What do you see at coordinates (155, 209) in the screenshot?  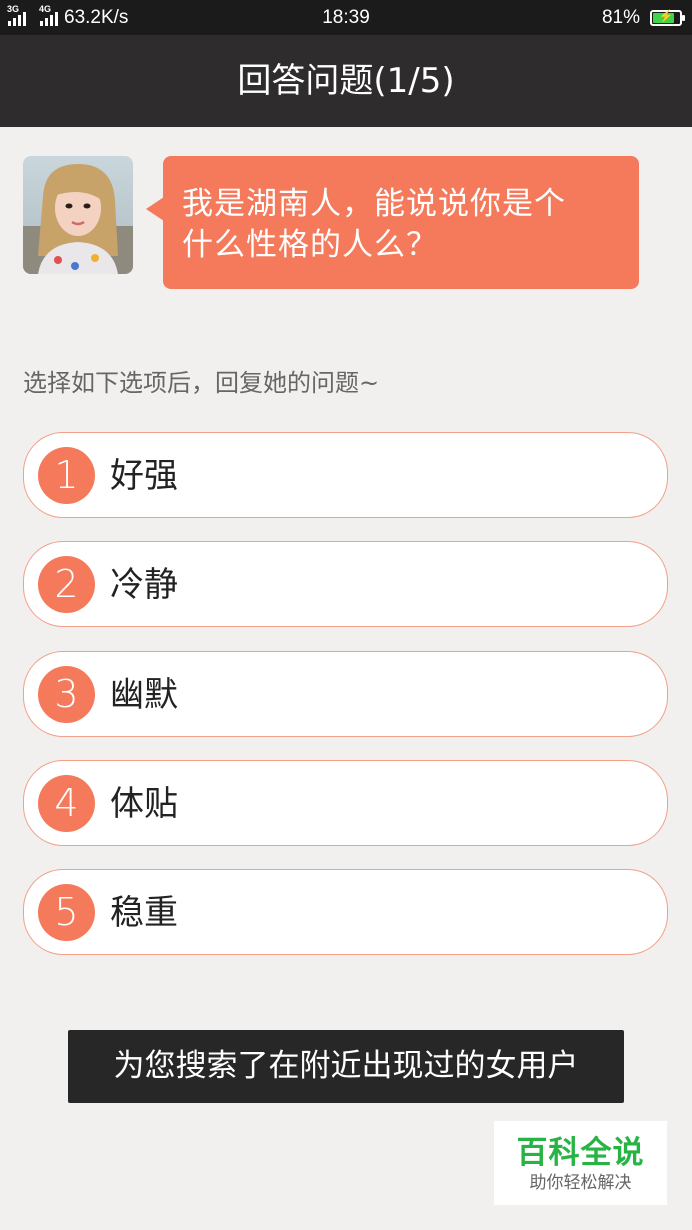 I see `bubble-tail` at bounding box center [155, 209].